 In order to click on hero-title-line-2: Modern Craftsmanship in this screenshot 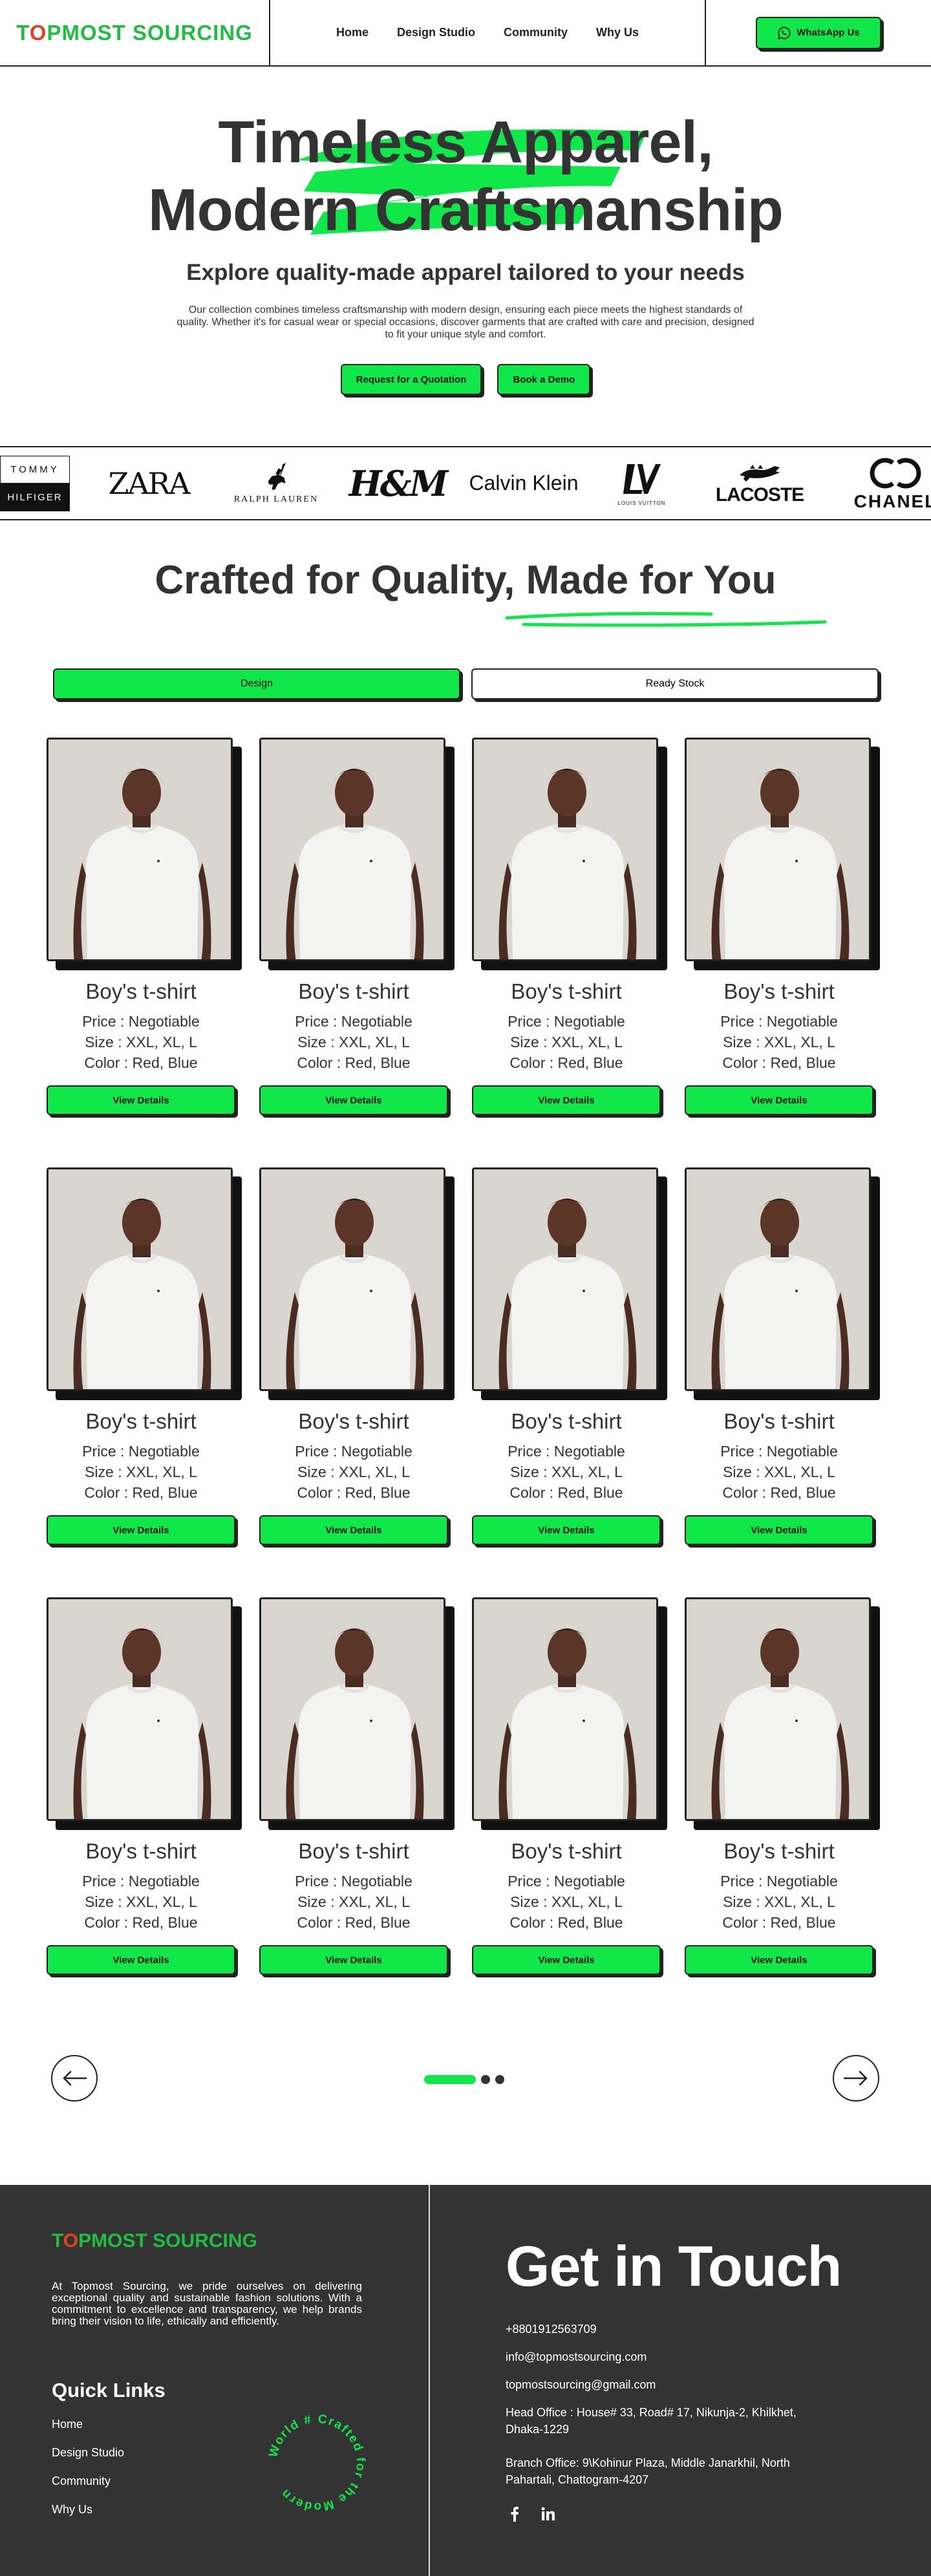, I will do `click(466, 210)`.